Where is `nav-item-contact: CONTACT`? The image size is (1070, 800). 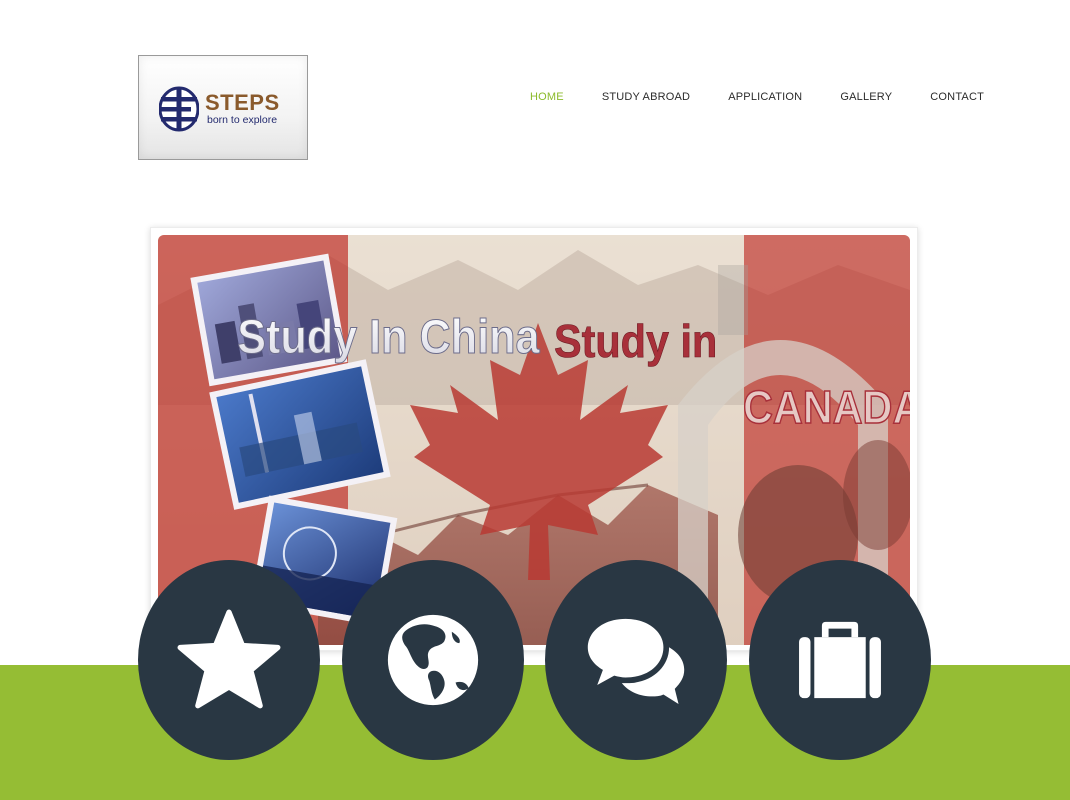
nav-item-contact: CONTACT is located at coordinates (957, 97).